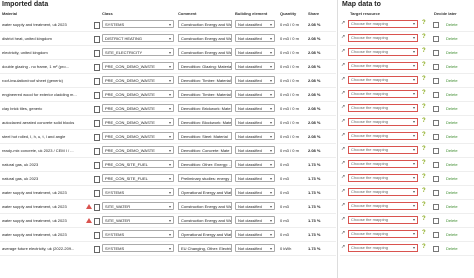 This screenshot has height=278, width=474. What do you see at coordinates (9, 13) in the screenshot?
I see `material-header: Material` at bounding box center [9, 13].